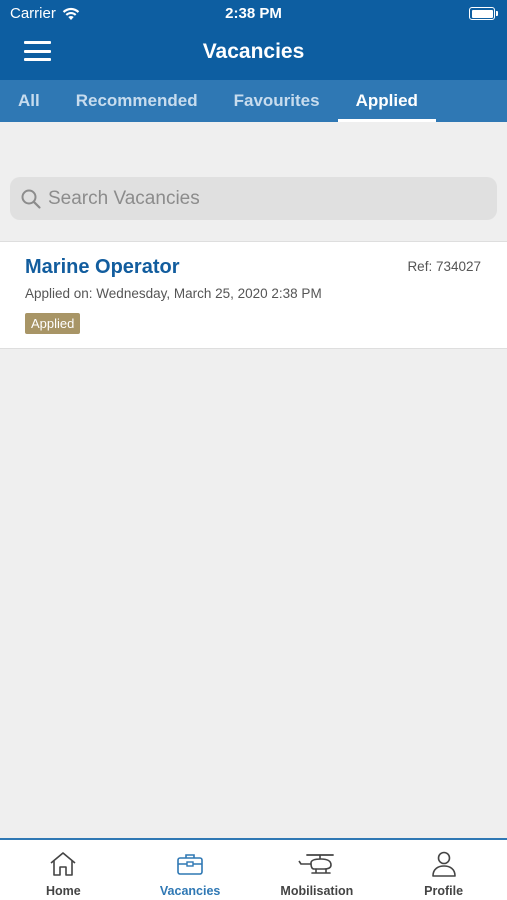 The height and width of the screenshot is (900, 507). Describe the element at coordinates (483, 13) in the screenshot. I see `battery-icon` at that location.